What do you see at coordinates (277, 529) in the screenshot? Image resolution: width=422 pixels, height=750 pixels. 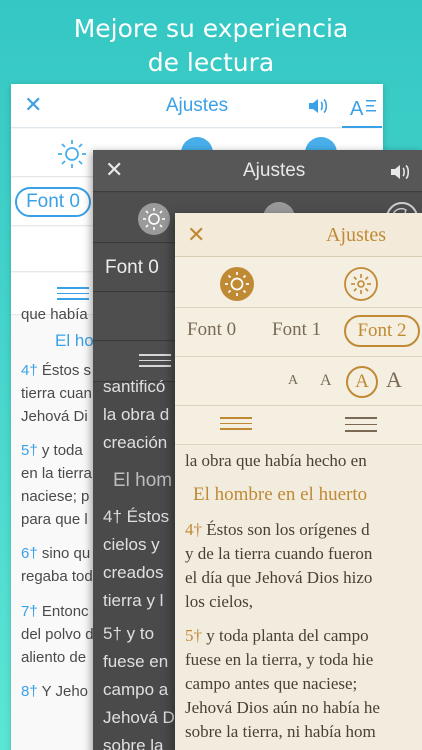 I see `verse-line: 4† Éstos son los orígenes d` at bounding box center [277, 529].